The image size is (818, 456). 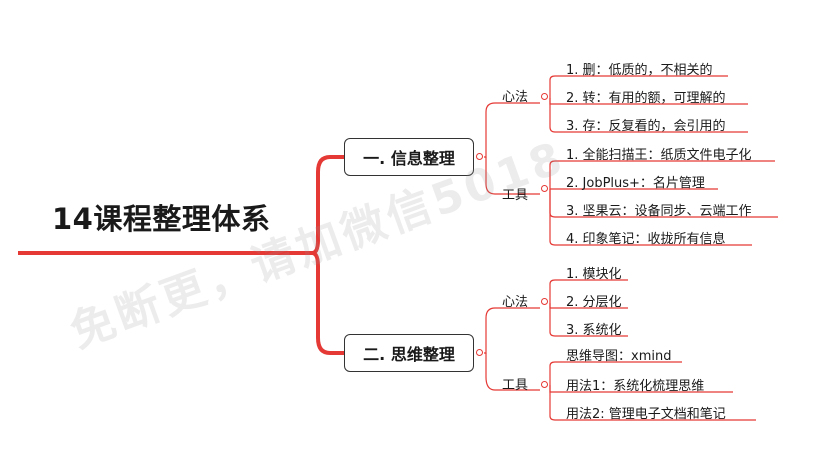 What do you see at coordinates (639, 68) in the screenshot?
I see `leaf-item: 1. 删：低质的，不相关的` at bounding box center [639, 68].